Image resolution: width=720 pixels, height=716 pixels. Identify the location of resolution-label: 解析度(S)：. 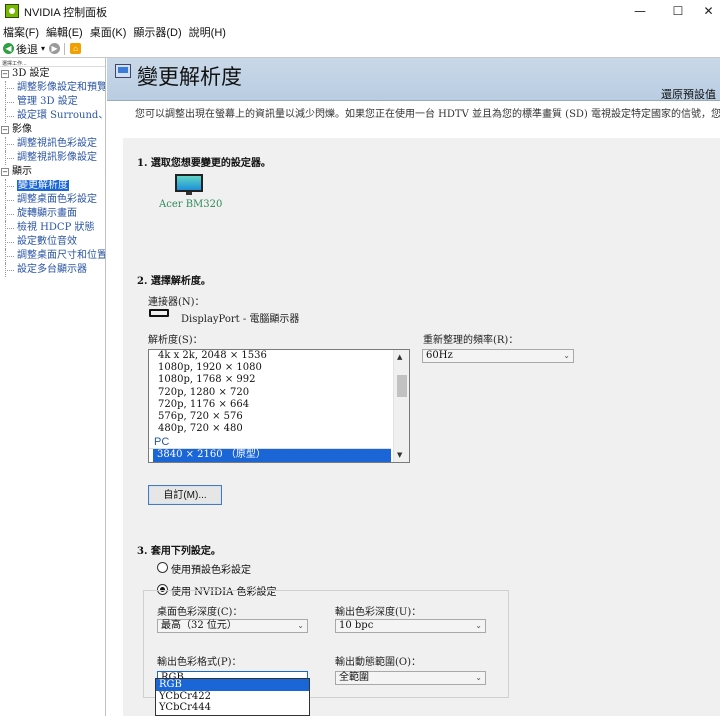
(175, 340).